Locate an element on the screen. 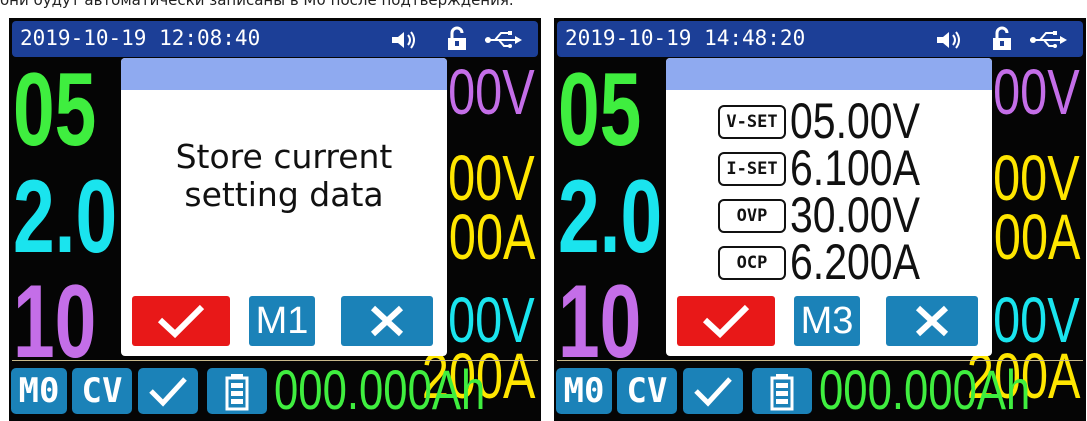 The height and width of the screenshot is (421, 1087). prompt-line-1: Store current is located at coordinates (284, 156).